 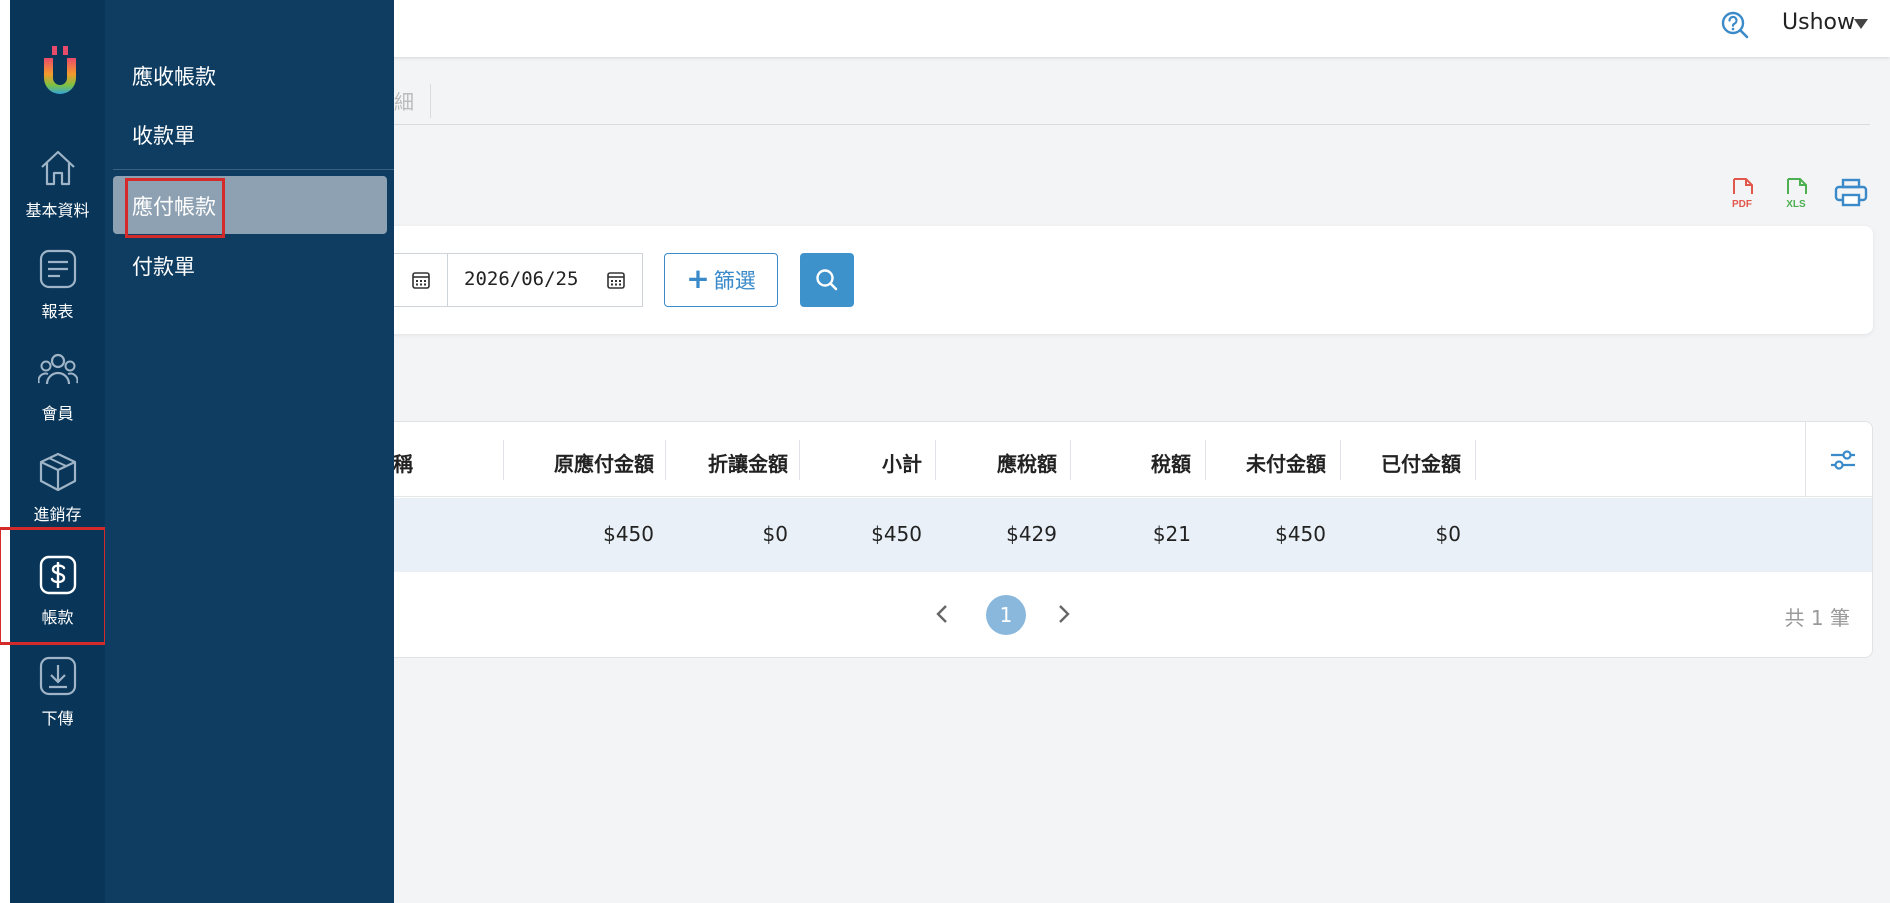 What do you see at coordinates (57, 718) in the screenshot?
I see `rail-item-label: 下傳` at bounding box center [57, 718].